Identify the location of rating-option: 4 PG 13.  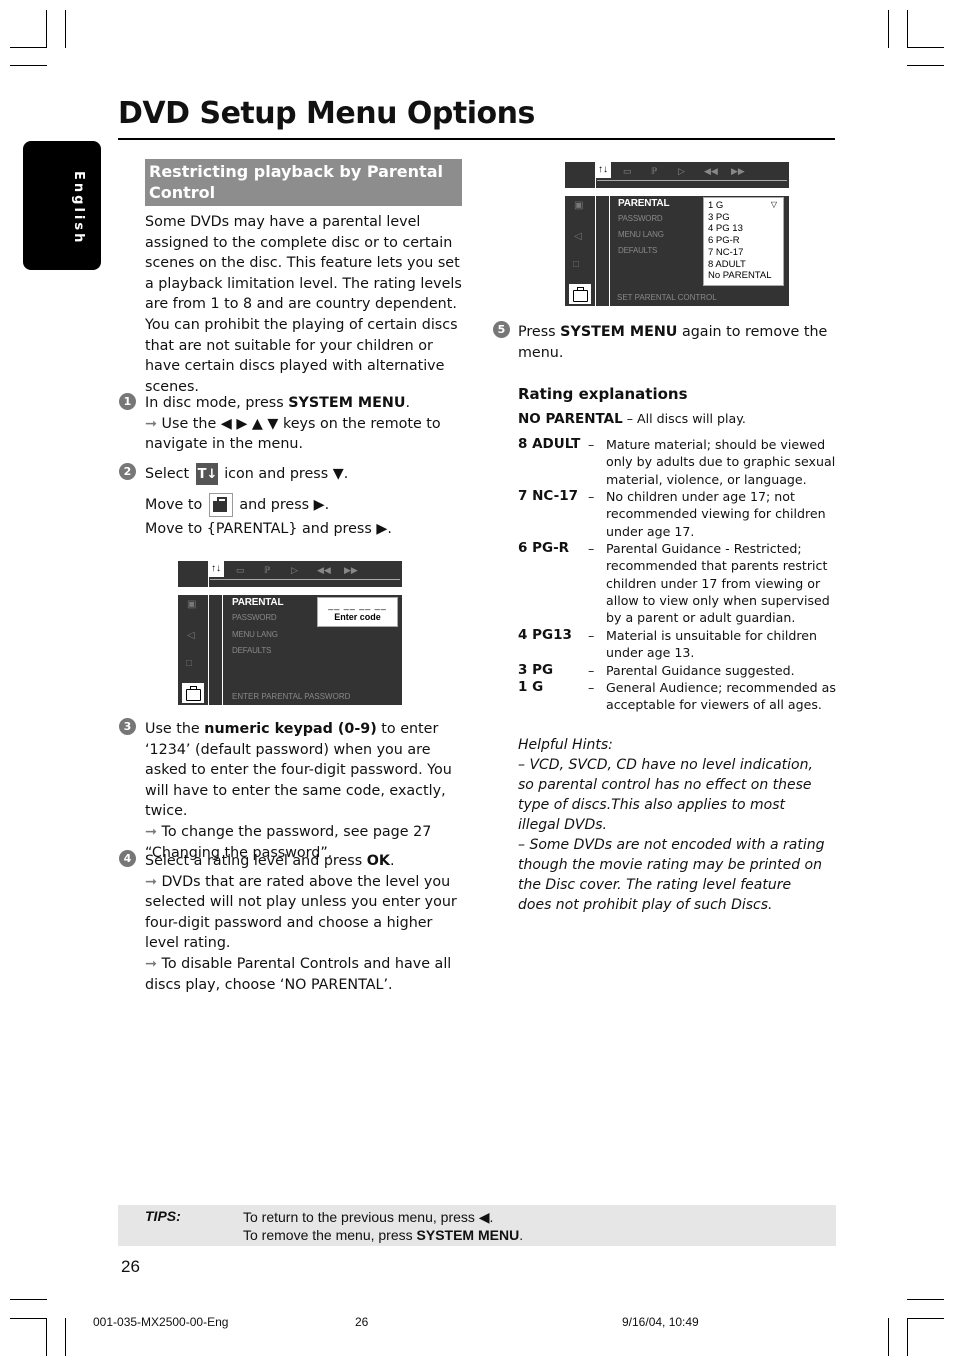
(743, 229).